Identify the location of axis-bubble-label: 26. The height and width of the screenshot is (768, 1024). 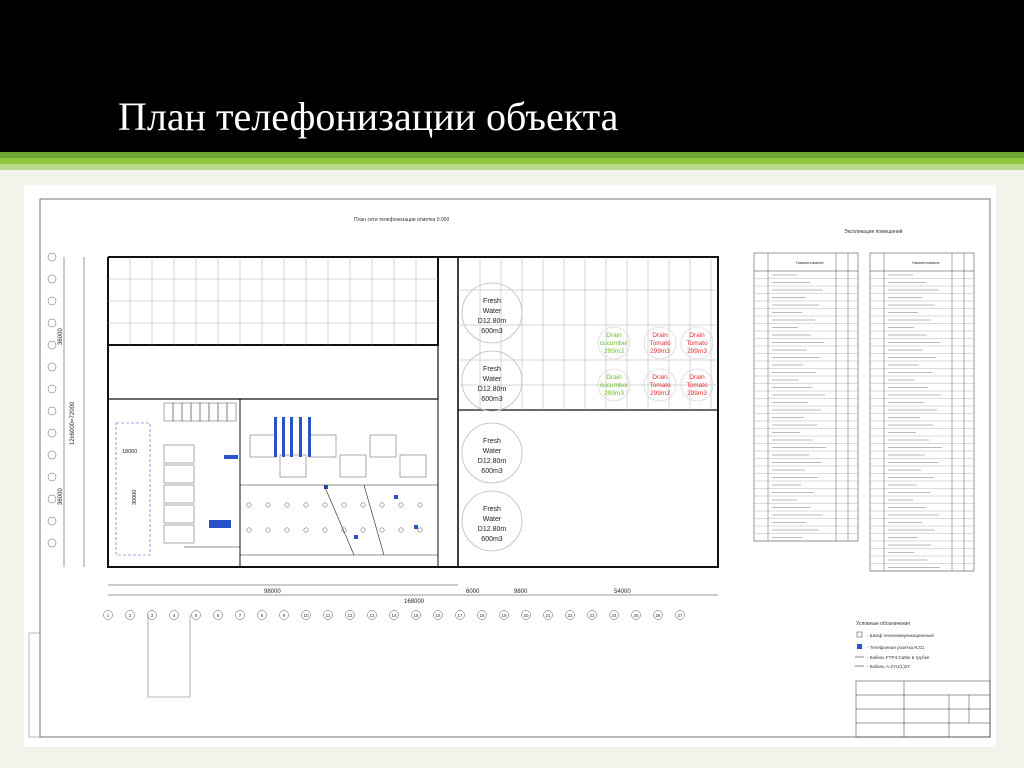
(658, 615).